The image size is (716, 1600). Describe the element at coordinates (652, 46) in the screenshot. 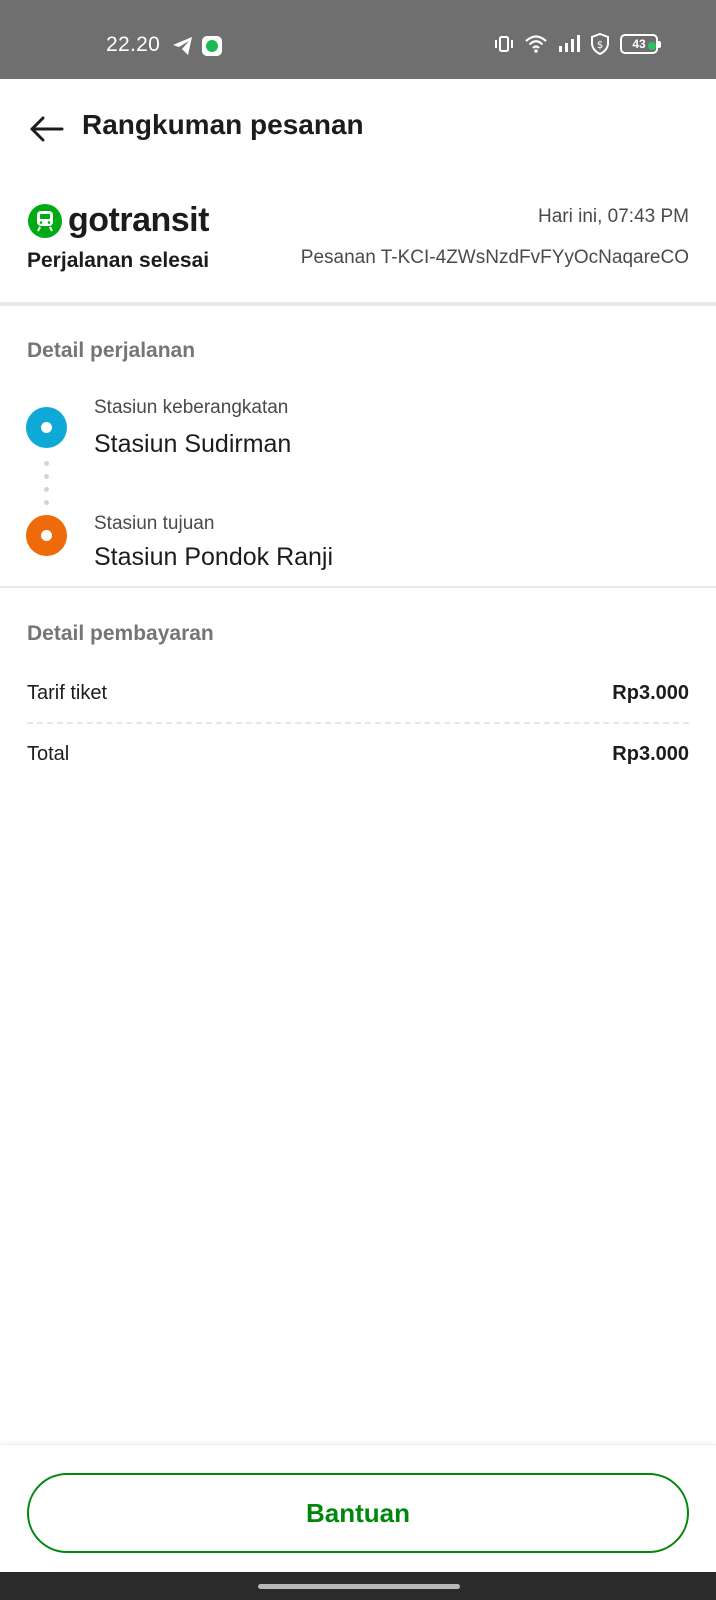

I see `charging-dot` at that location.